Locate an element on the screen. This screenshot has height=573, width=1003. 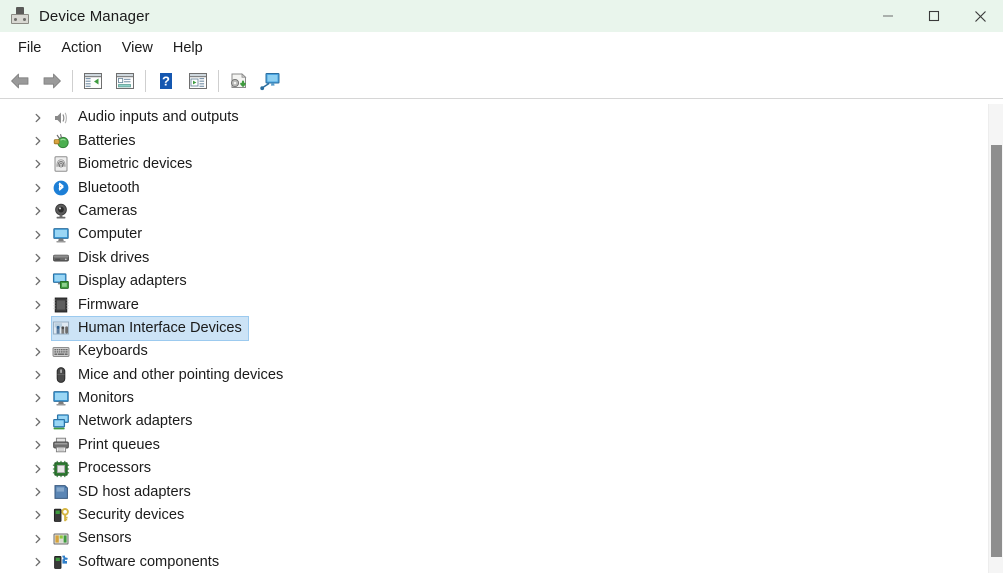
tree-item: Biometric devices is located at coordinates (494, 164).